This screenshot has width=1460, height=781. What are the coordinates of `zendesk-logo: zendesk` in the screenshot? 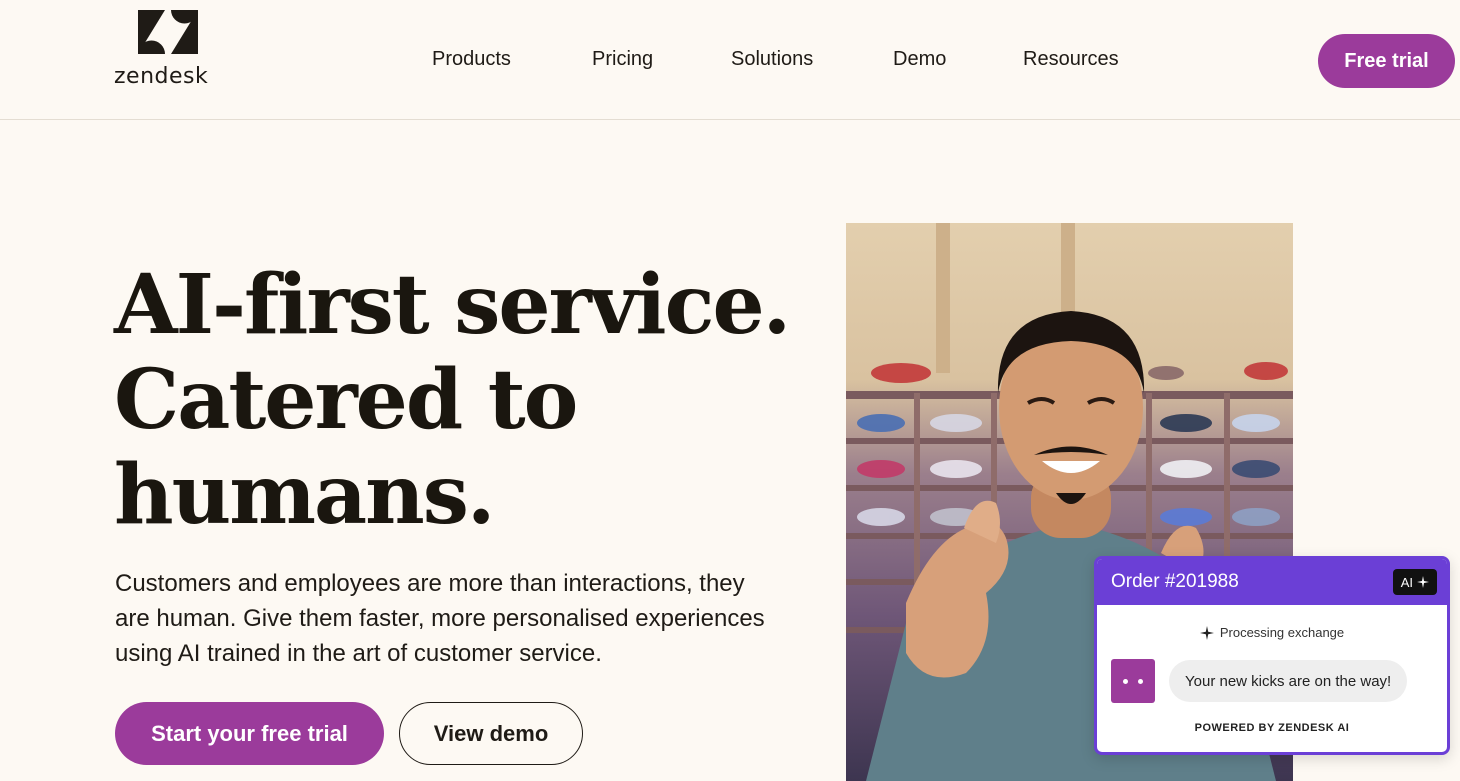 It's located at (169, 50).